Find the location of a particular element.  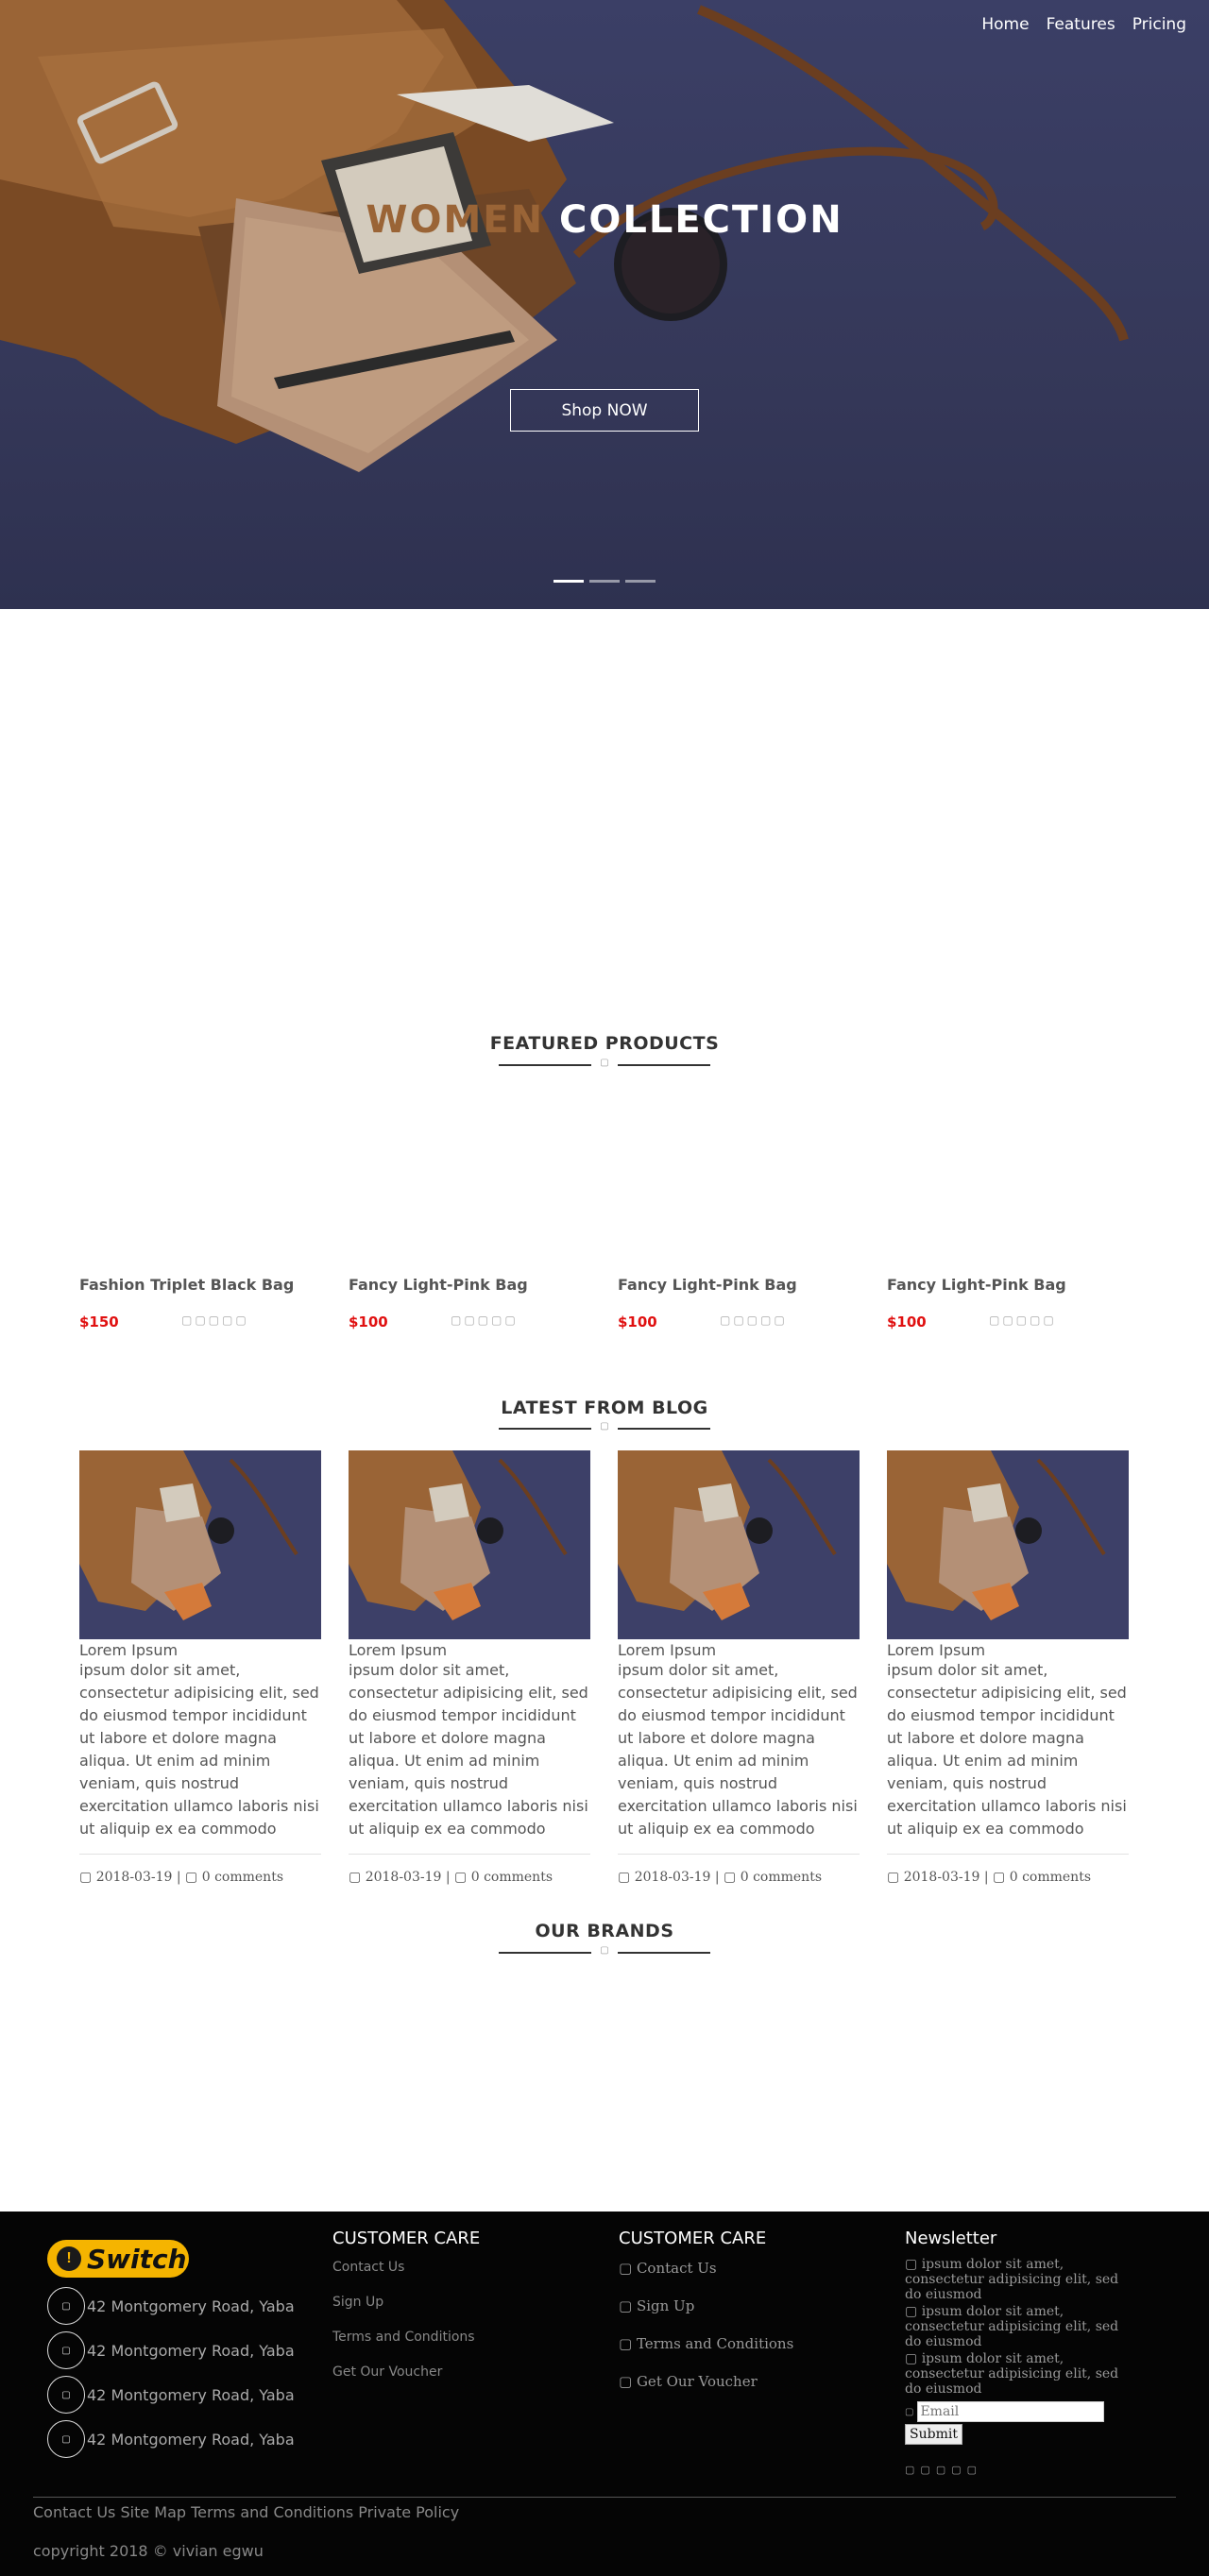

nav-home: Home is located at coordinates (1005, 24).